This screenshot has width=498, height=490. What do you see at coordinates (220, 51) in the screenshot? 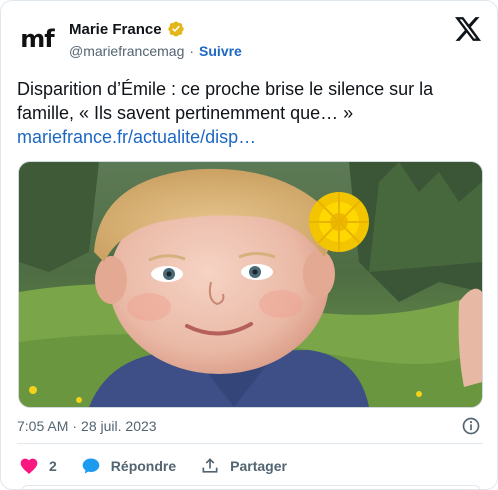
I see `follow-button: Suivre` at bounding box center [220, 51].